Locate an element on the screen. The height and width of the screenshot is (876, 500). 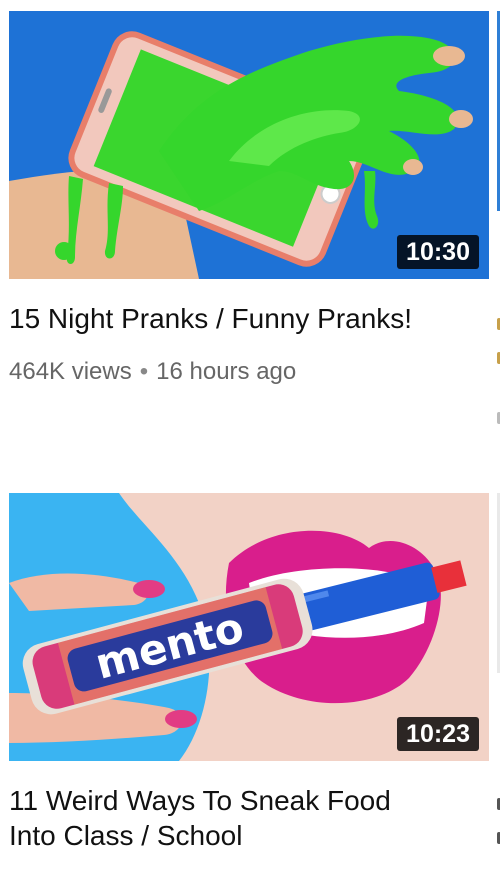
video-meta: 464K views • 16 hours ago is located at coordinates (249, 372).